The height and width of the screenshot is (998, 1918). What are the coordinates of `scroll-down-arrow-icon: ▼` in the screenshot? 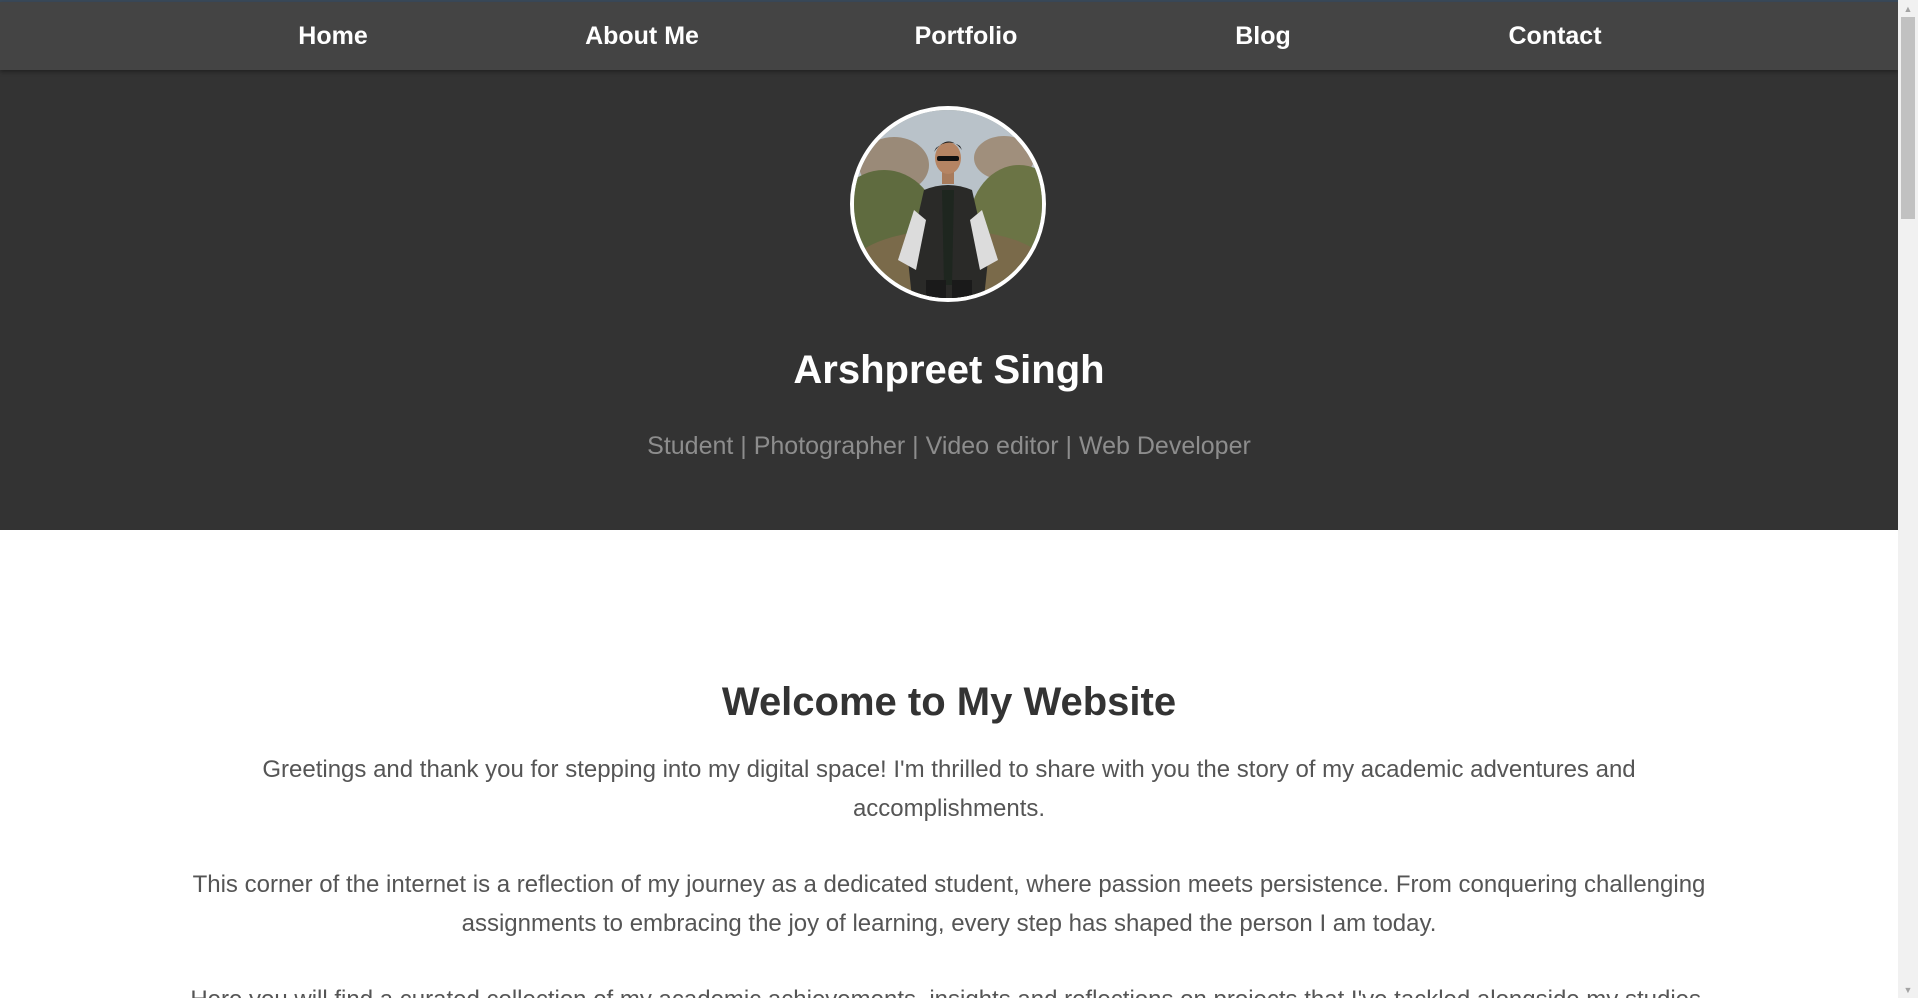 It's located at (1908, 989).